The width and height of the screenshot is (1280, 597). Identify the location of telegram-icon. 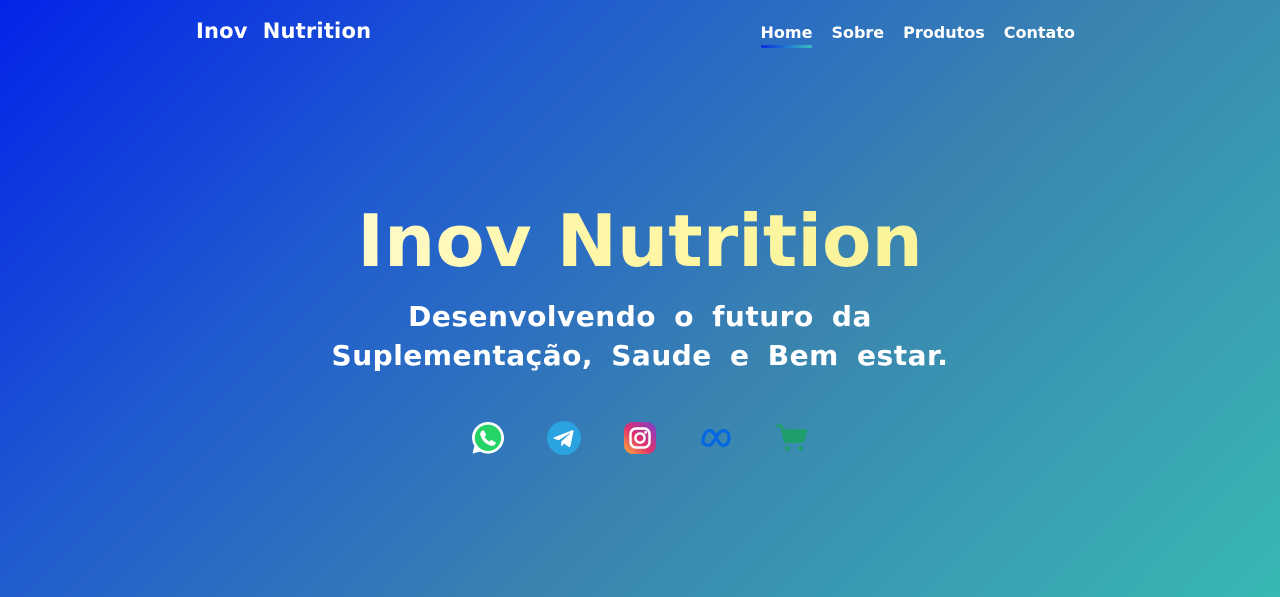
(564, 438).